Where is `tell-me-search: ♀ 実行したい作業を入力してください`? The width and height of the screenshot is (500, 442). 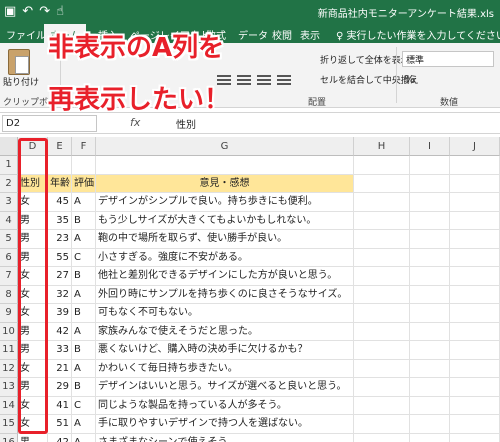 tell-me-search: ♀ 実行したい作業を入力してください is located at coordinates (418, 34).